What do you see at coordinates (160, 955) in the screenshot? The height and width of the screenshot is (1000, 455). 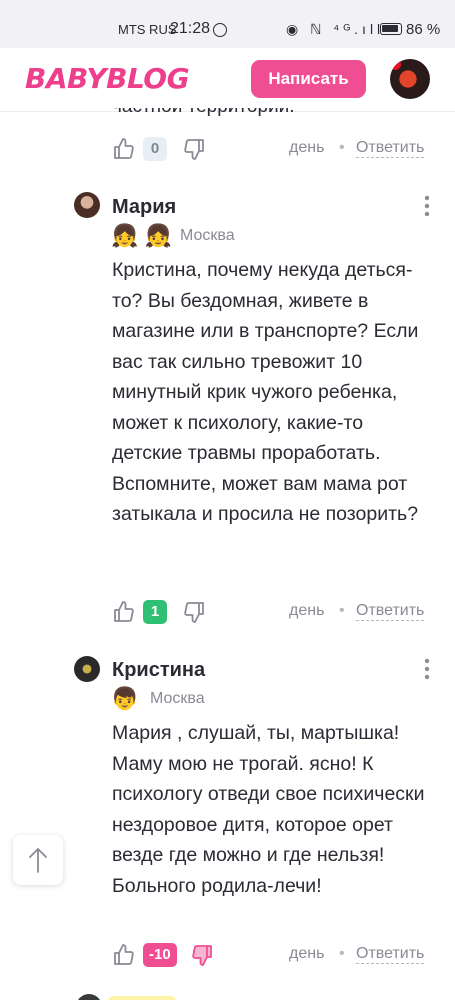 I see `score-badge: -10` at bounding box center [160, 955].